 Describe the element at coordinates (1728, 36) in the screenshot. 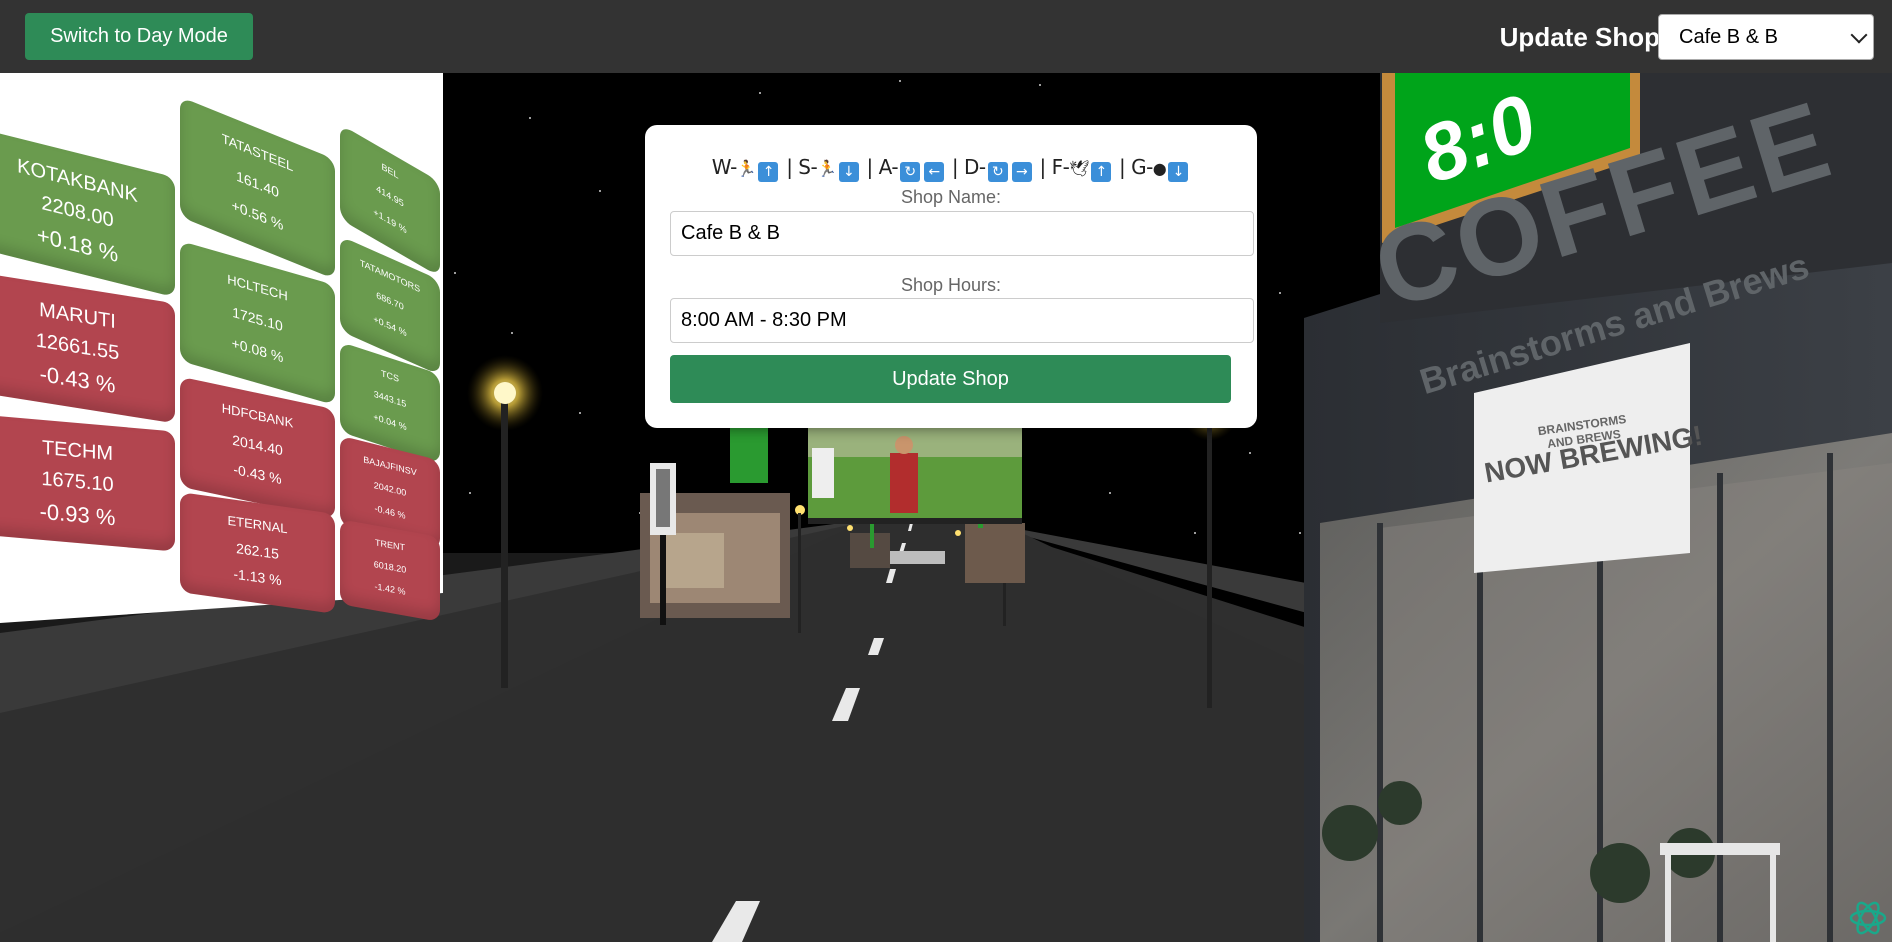

I see `shop-select-value: Cafe B & B` at that location.